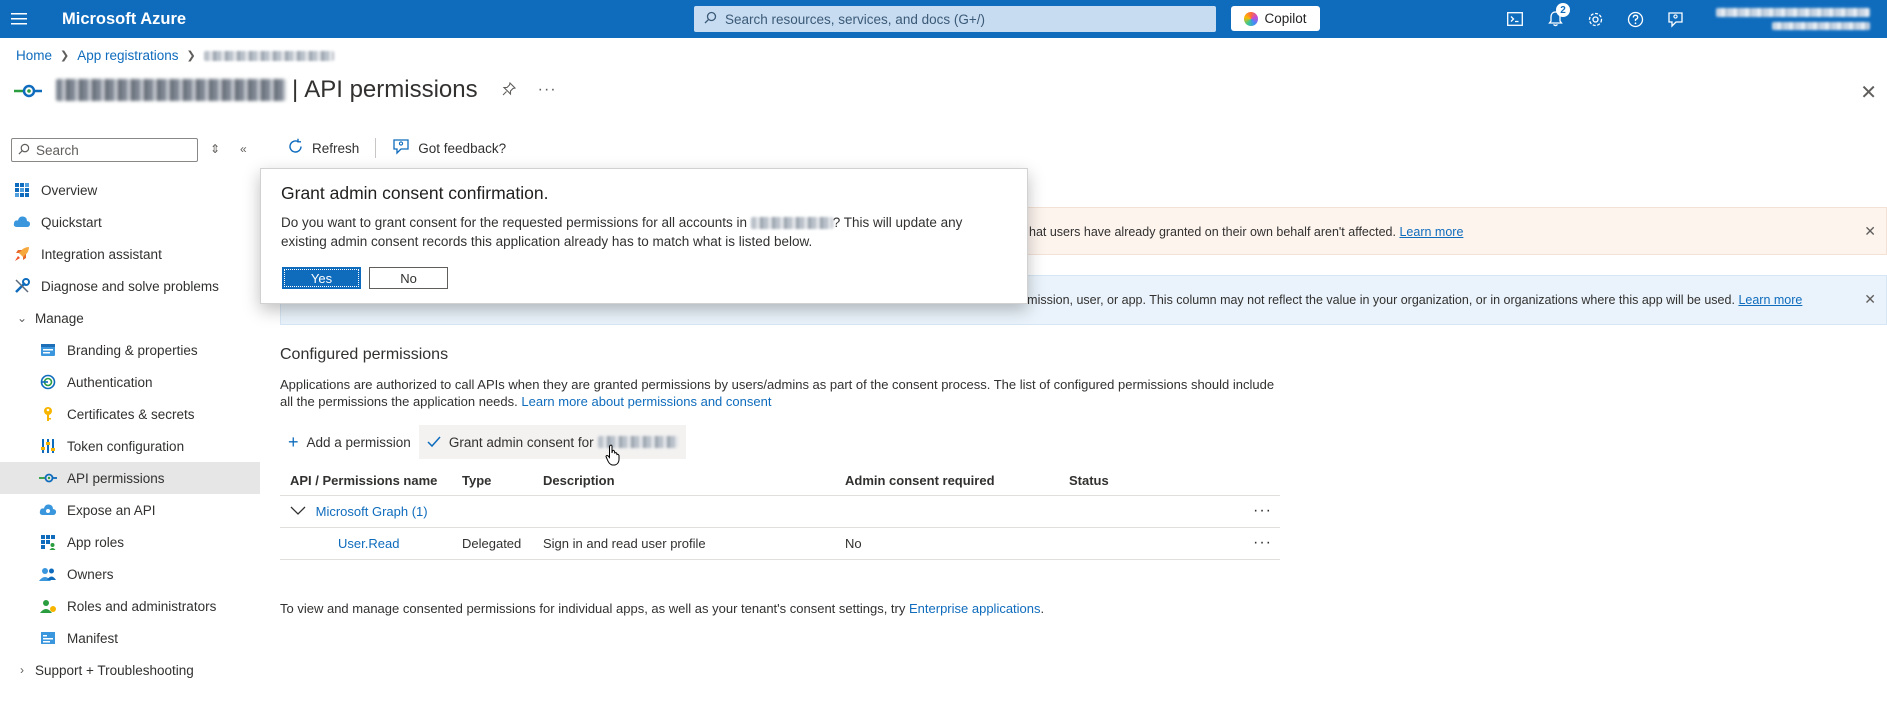 This screenshot has height=702, width=1887. What do you see at coordinates (579, 480) in the screenshot?
I see `column-header: Description` at bounding box center [579, 480].